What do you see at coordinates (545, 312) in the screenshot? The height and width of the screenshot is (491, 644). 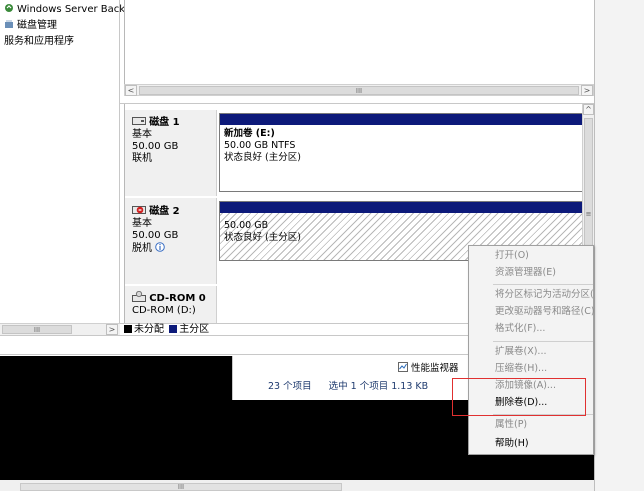 I see `menu-item-change-drive-letter: 更改驱动器号和路径(C)` at bounding box center [545, 312].